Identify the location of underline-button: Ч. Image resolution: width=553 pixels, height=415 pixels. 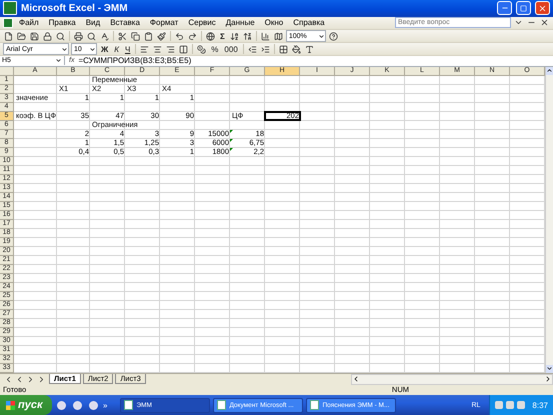
(127, 49).